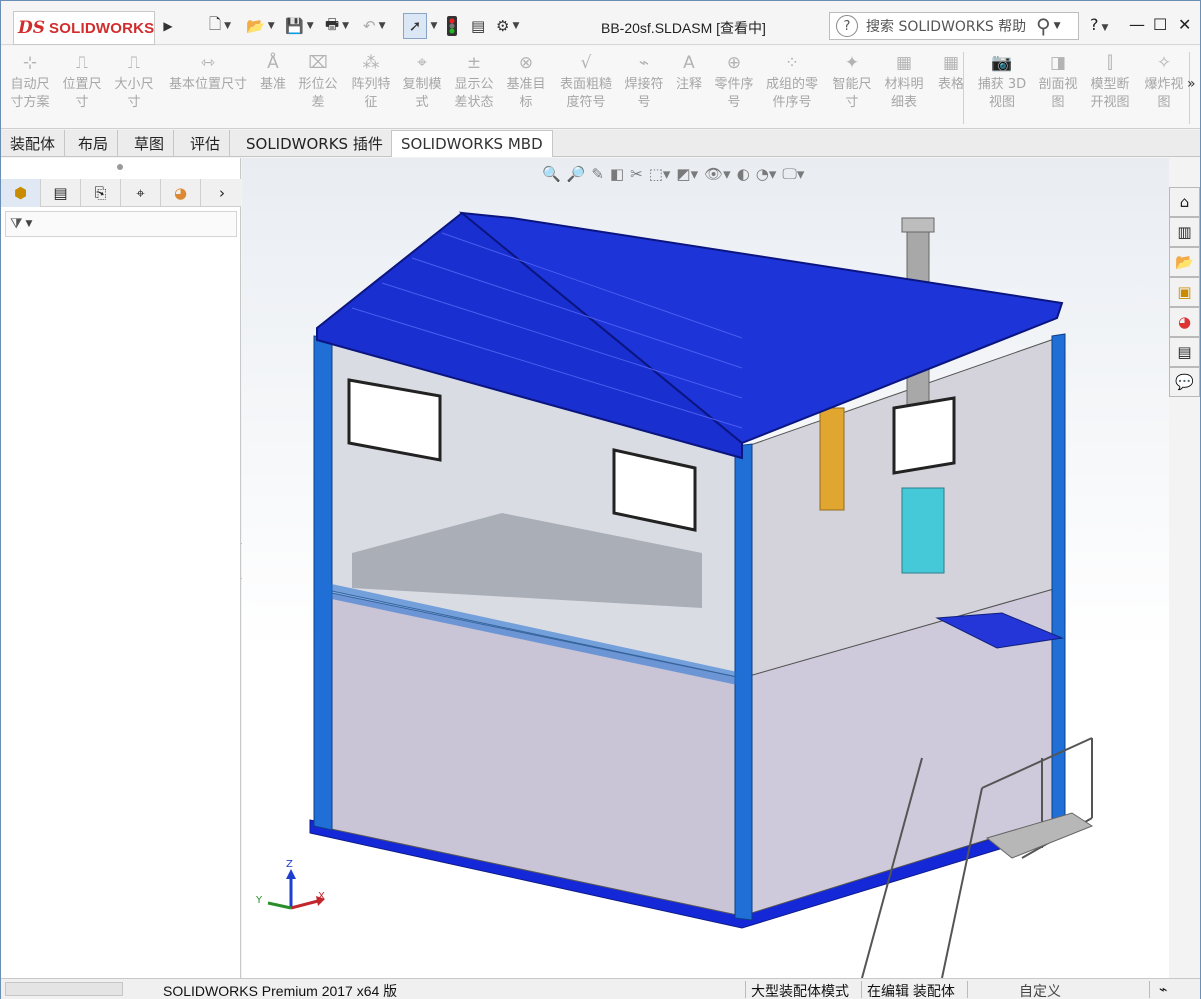 The image size is (1201, 999). I want to click on file-explorer-icon: 📂, so click(1184, 262).